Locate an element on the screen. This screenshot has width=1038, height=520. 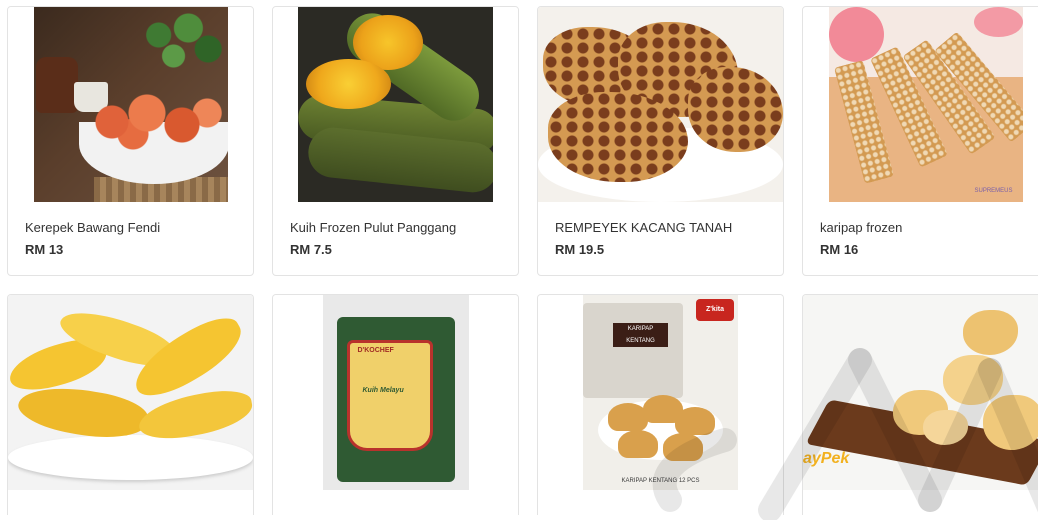
product-photo: D'KOCHEF Kuih Melayu is located at coordinates (395, 392).